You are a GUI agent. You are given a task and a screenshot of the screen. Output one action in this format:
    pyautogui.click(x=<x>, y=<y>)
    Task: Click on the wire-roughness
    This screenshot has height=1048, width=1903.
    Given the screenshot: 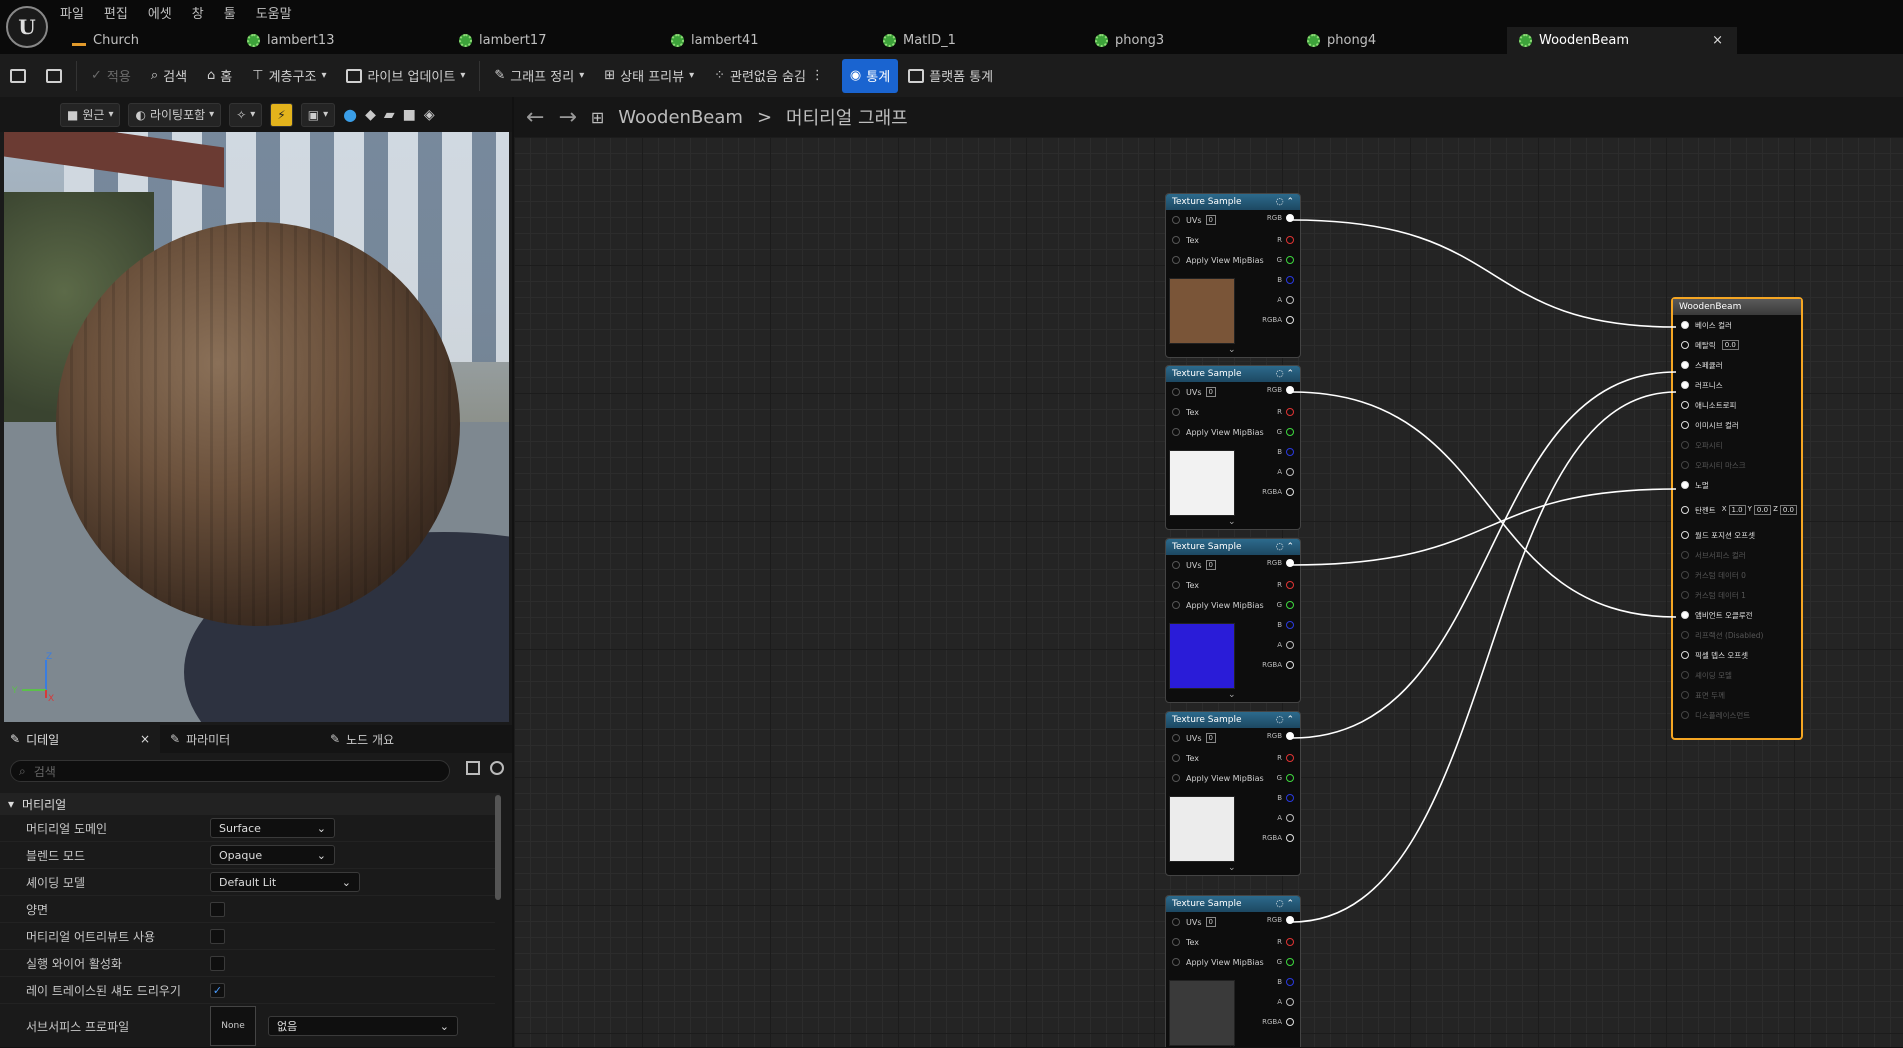 What is the action you would take?
    pyautogui.click(x=1484, y=504)
    